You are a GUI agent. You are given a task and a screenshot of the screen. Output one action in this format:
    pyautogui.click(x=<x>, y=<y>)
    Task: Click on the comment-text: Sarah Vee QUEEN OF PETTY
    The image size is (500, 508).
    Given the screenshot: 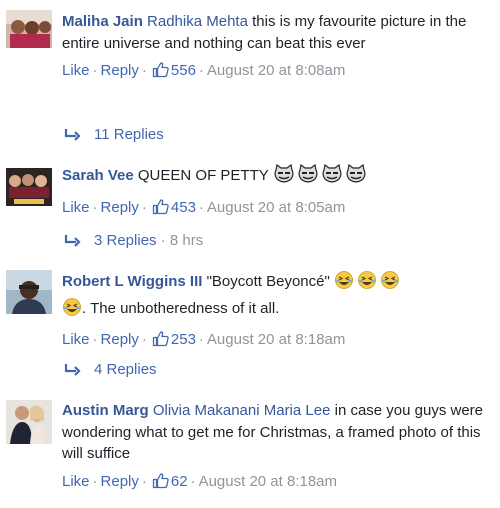 What is the action you would take?
    pyautogui.click(x=276, y=177)
    